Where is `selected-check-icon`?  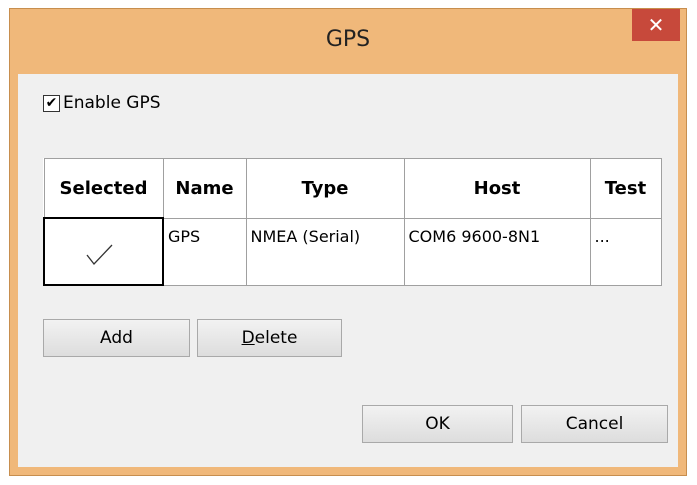 selected-check-icon is located at coordinates (99, 254).